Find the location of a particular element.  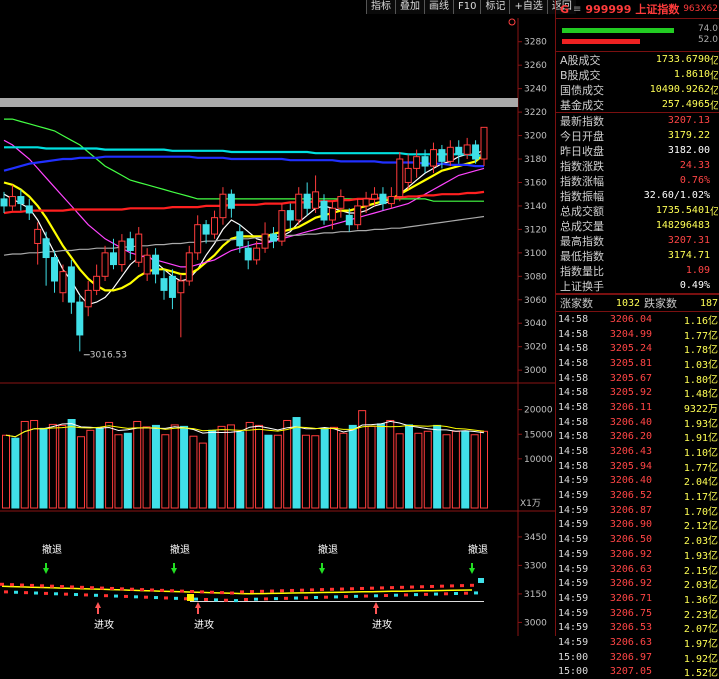

f10-button: F10 is located at coordinates (466, 7).